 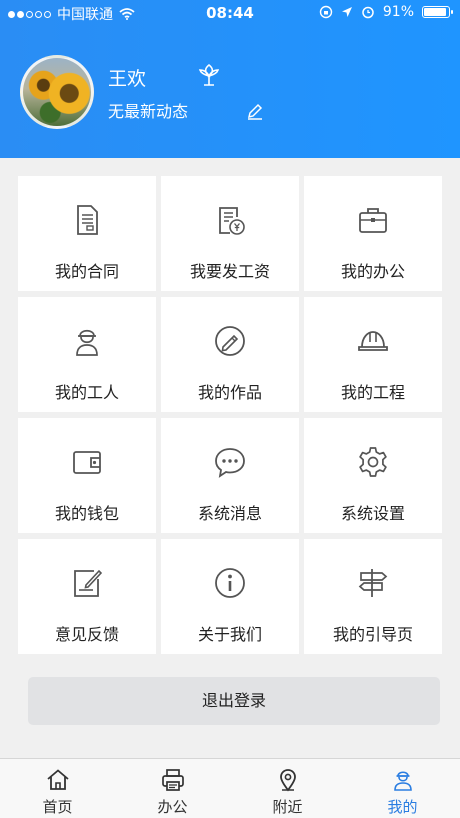 What do you see at coordinates (229, 513) in the screenshot?
I see `menu-item-label: 系统消息` at bounding box center [229, 513].